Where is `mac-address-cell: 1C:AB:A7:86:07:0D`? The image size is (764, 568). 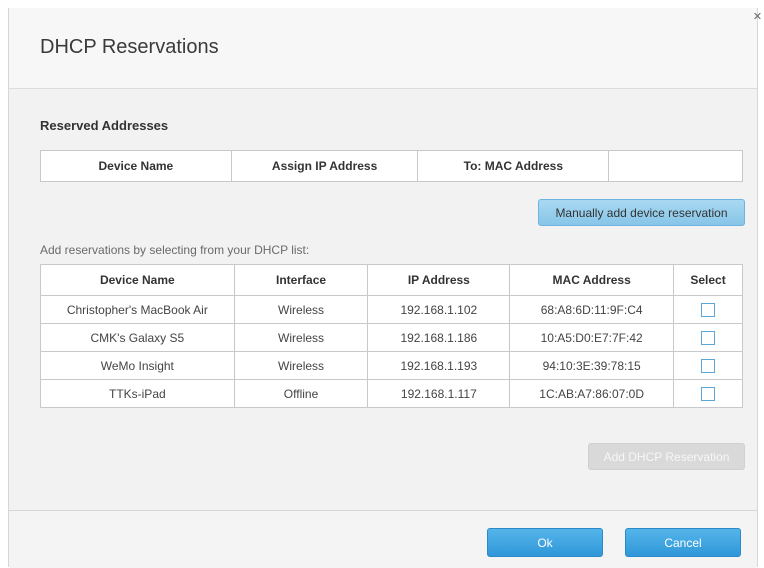
mac-address-cell: 1C:AB:A7:86:07:0D is located at coordinates (592, 393).